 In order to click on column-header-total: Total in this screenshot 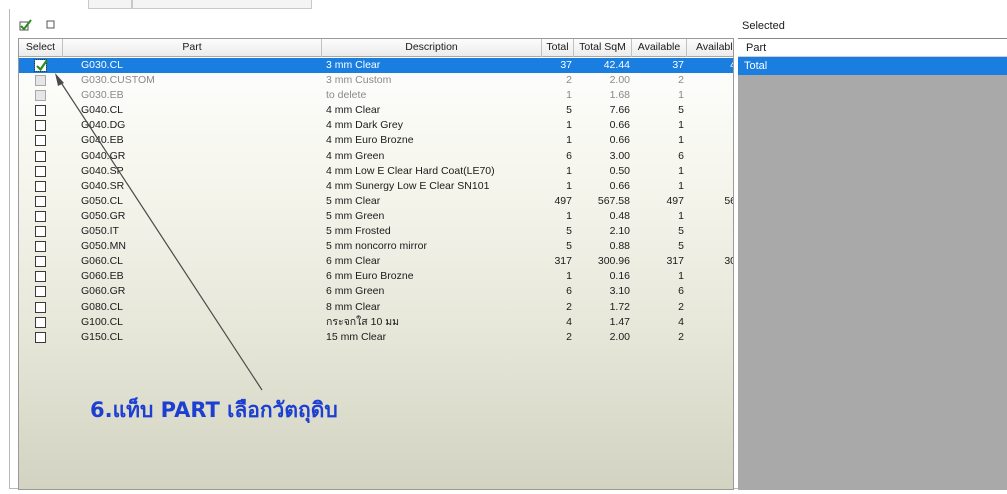, I will do `click(558, 48)`.